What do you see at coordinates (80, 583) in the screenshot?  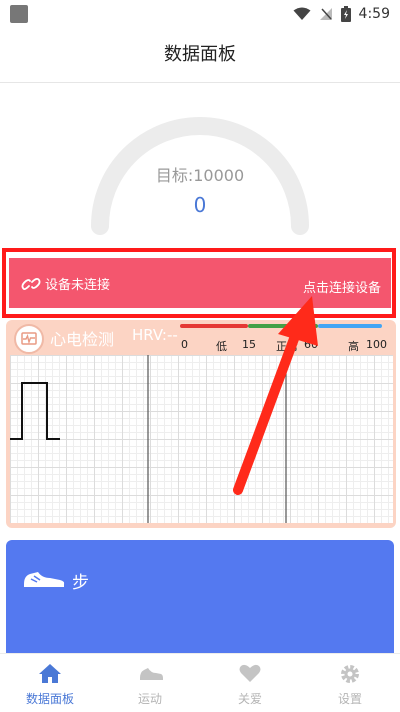 I see `steps-unit-label: 步` at bounding box center [80, 583].